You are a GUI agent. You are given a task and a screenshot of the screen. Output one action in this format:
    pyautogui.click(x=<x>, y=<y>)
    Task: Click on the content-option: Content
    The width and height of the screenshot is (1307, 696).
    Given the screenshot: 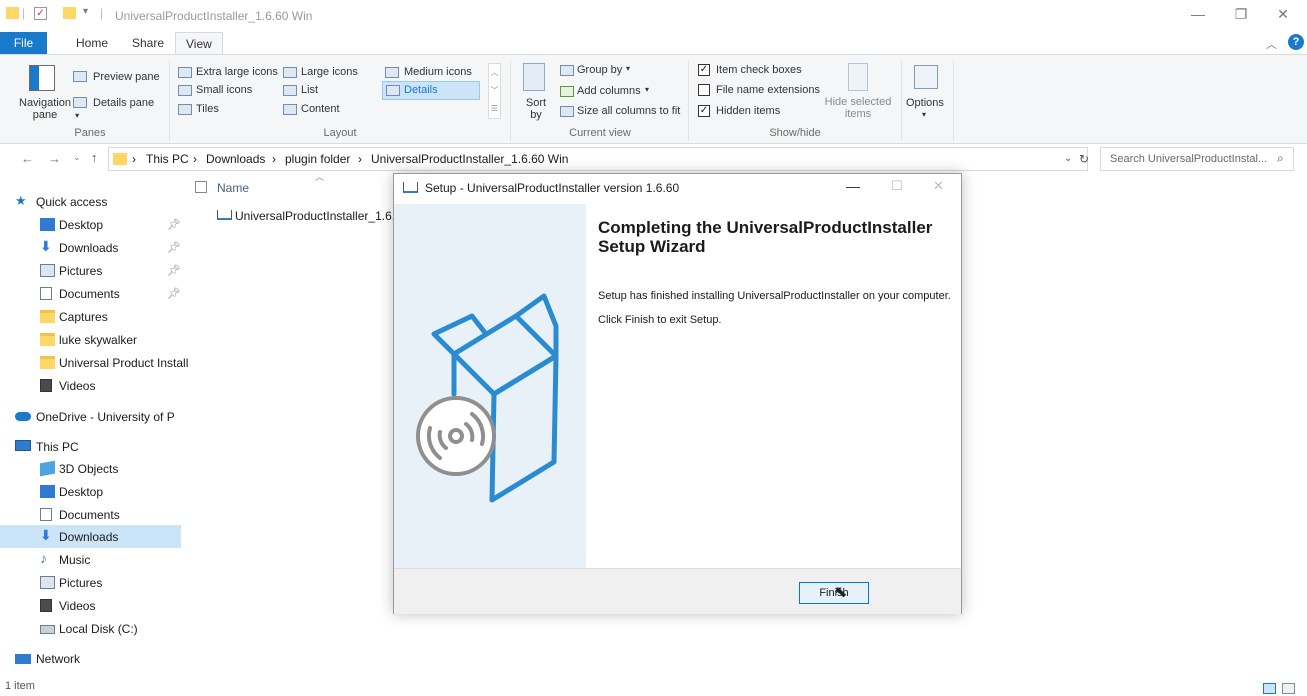 What is the action you would take?
    pyautogui.click(x=320, y=109)
    